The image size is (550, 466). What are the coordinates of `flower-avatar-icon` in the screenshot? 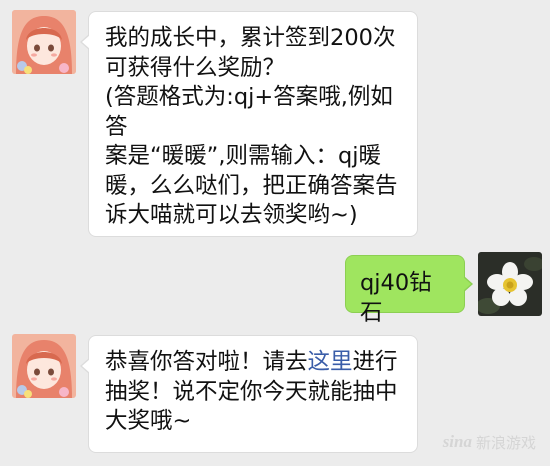 It's located at (510, 284).